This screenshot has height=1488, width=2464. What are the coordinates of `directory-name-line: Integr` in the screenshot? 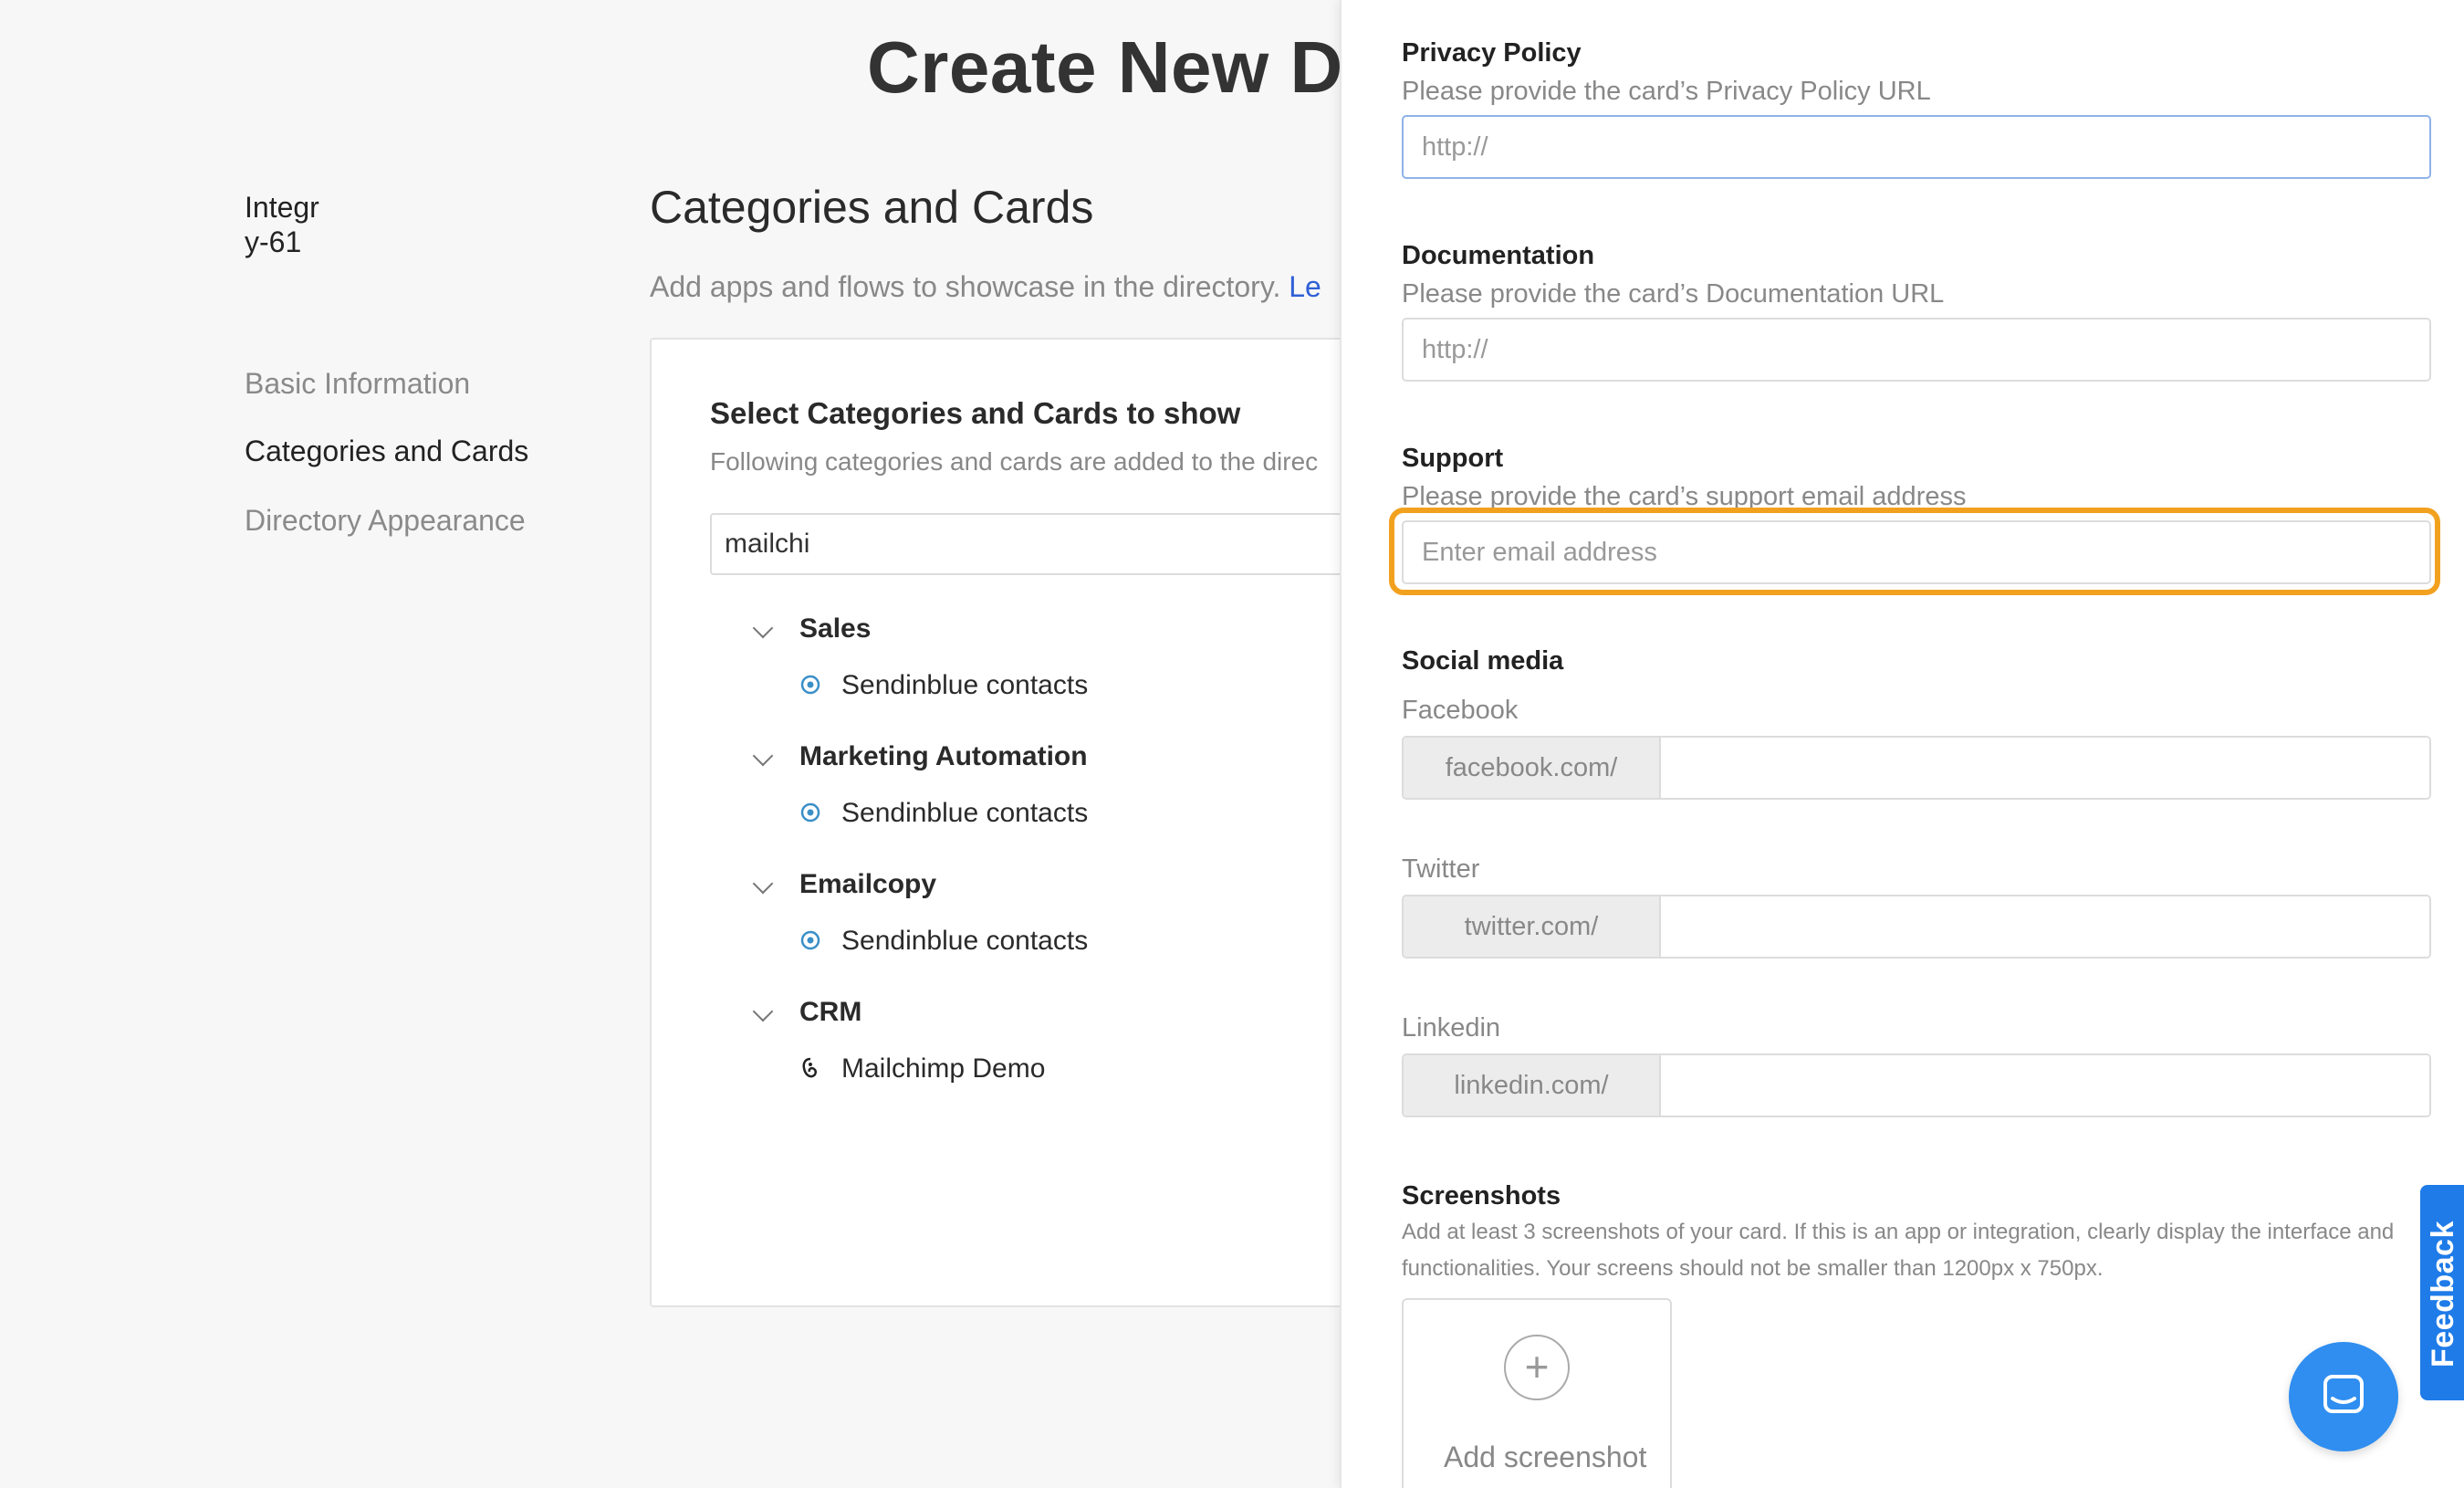 It's located at (282, 207).